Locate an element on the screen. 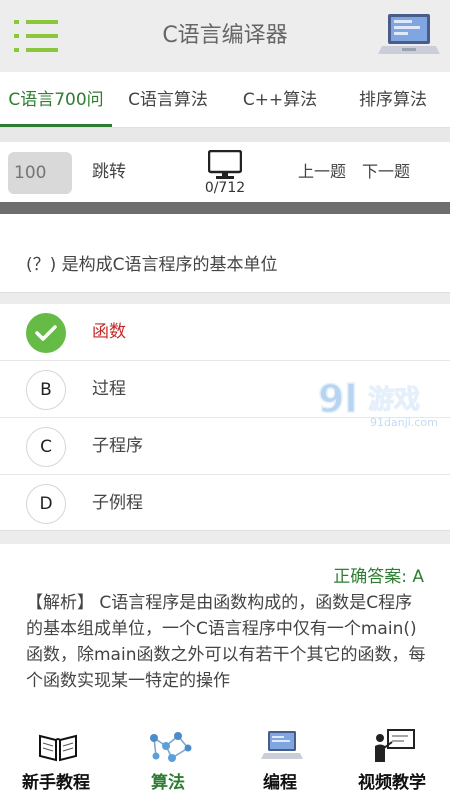 The height and width of the screenshot is (800, 450). bottom-nav: 新手教程 算法 编程 视频教学 is located at coordinates (225, 761).